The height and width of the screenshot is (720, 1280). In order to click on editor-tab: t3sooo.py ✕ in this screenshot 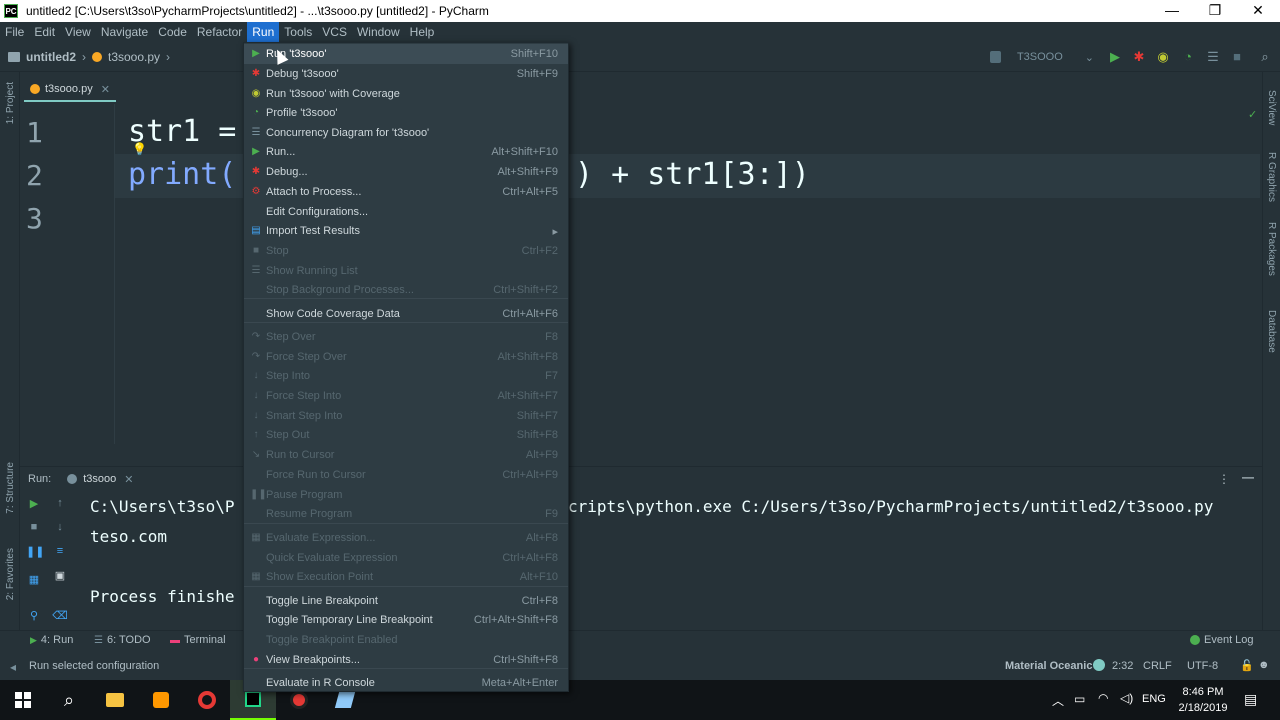, I will do `click(70, 90)`.